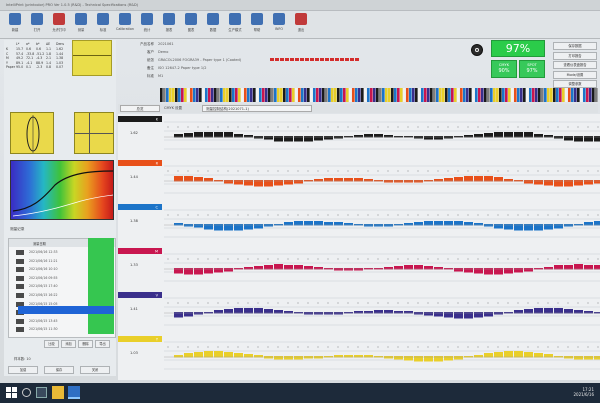 The height and width of the screenshot is (403, 600). I want to click on toolbar-button-9: 数据, so click(213, 25).